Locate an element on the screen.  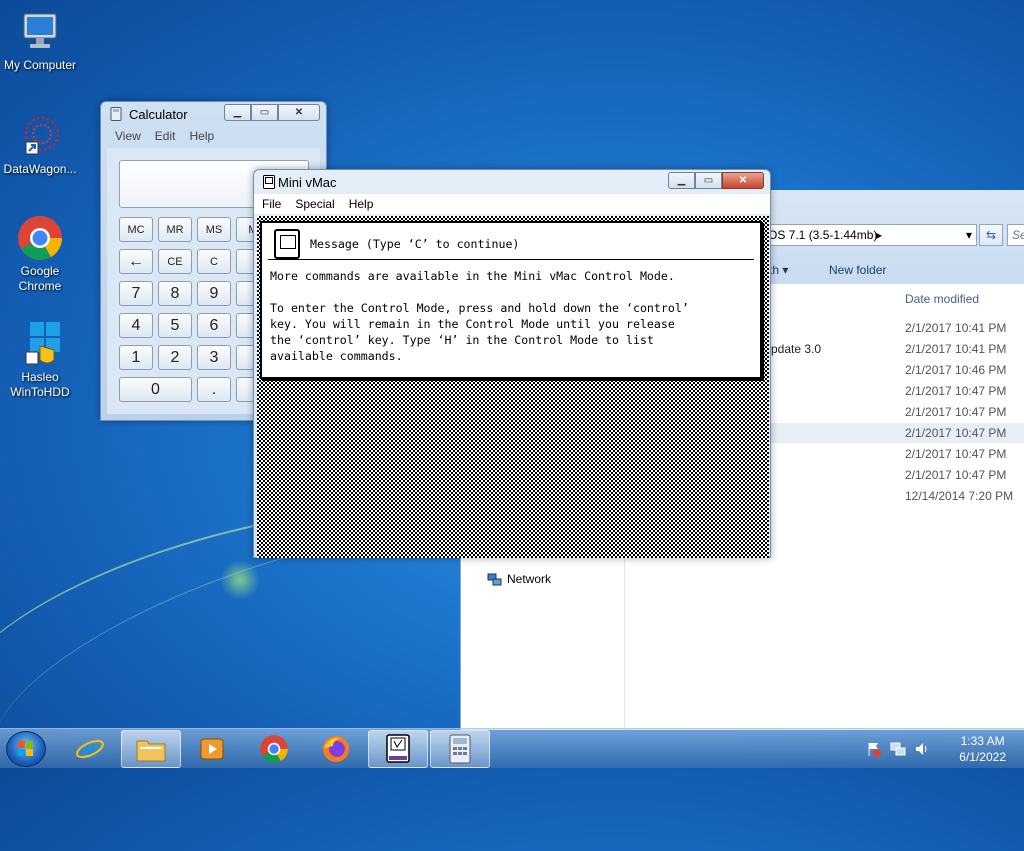
date-cell: 2/1/2017 10:46 PM is located at coordinates (956, 370).